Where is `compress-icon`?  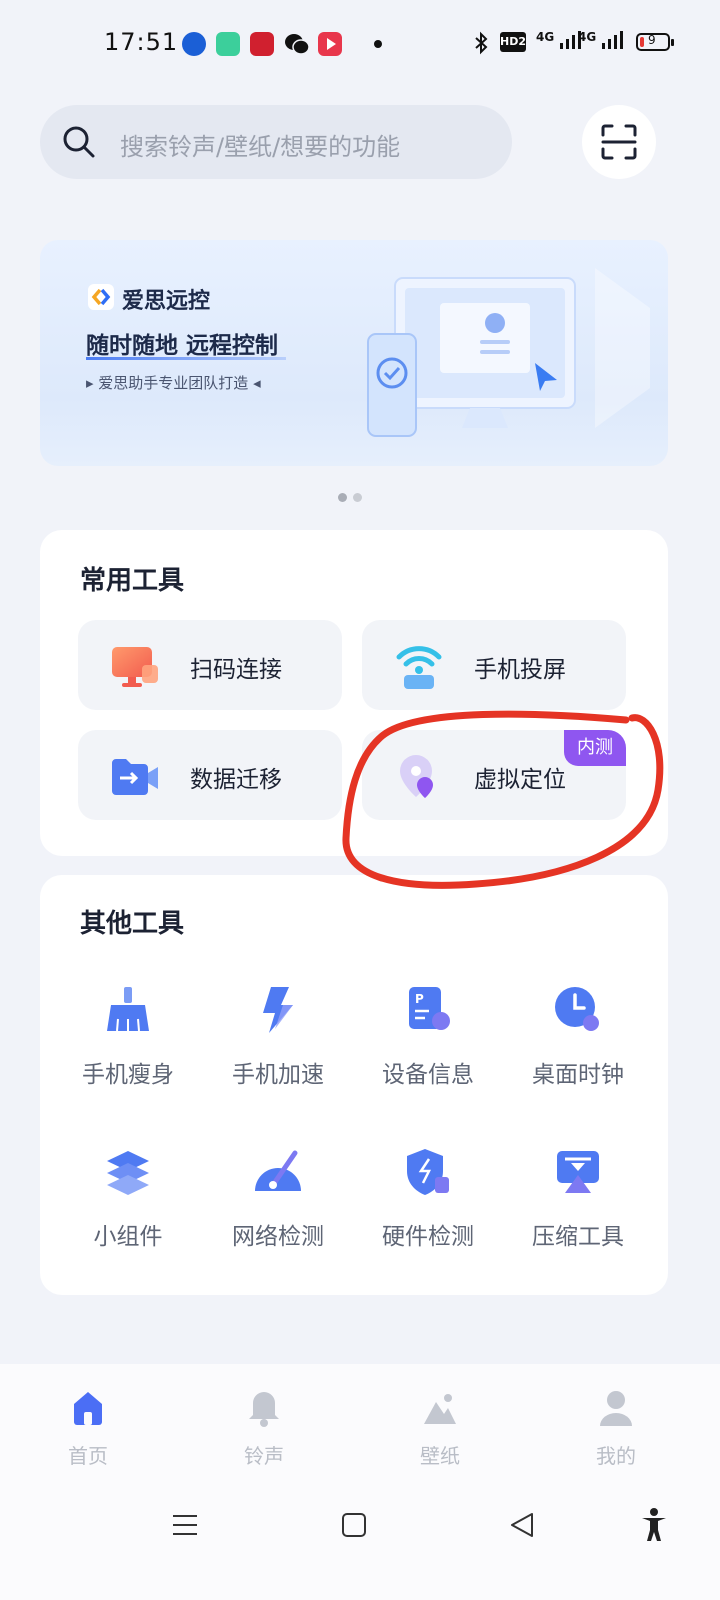 compress-icon is located at coordinates (578, 1172).